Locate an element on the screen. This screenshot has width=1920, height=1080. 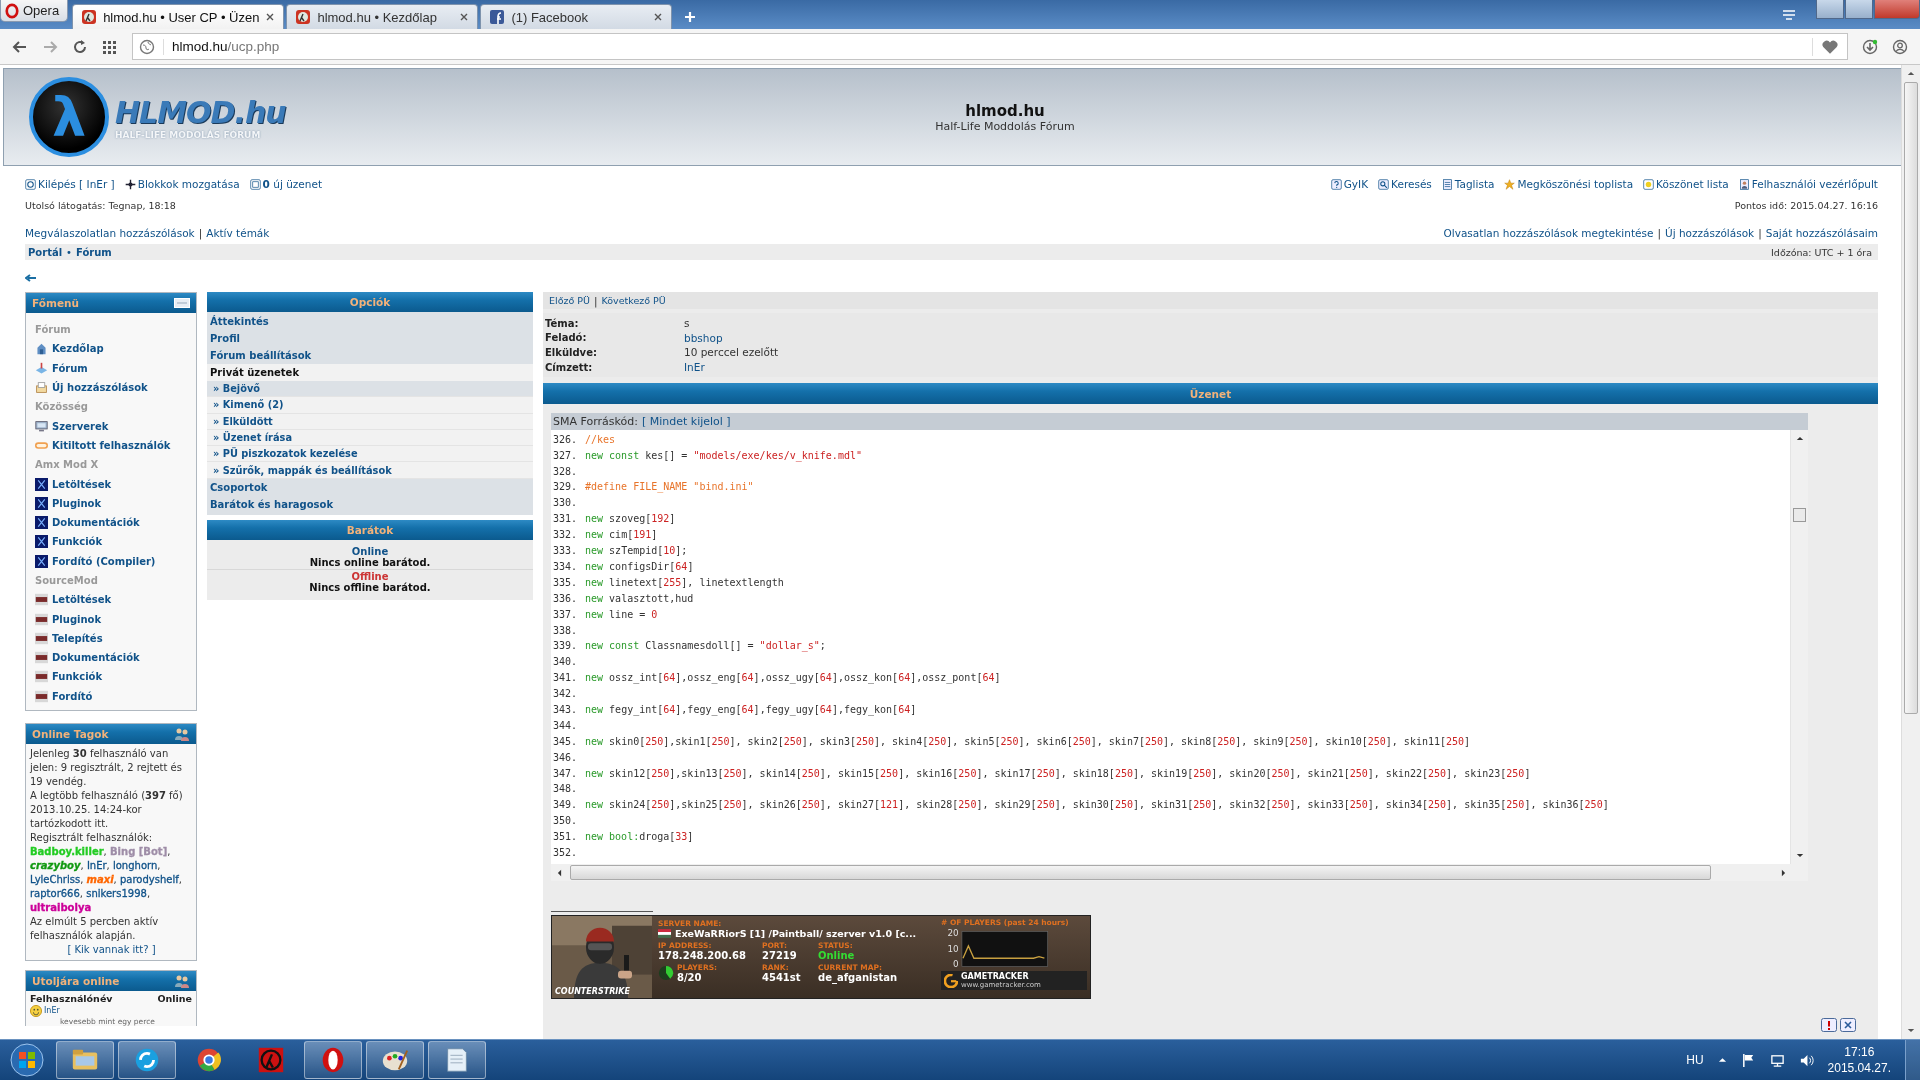
menu-item: Kitiltott felhasználók is located at coordinates (115, 445).